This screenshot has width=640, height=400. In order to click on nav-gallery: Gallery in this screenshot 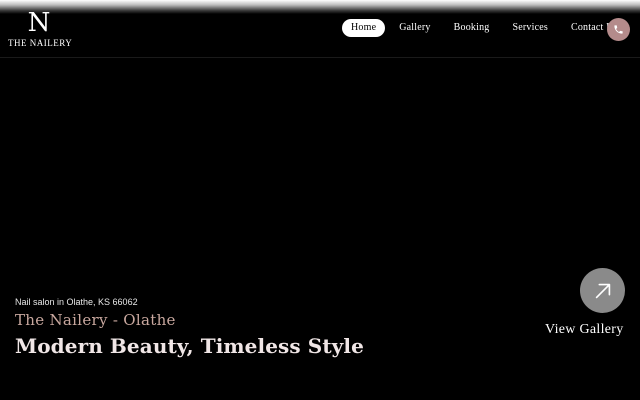, I will do `click(414, 28)`.